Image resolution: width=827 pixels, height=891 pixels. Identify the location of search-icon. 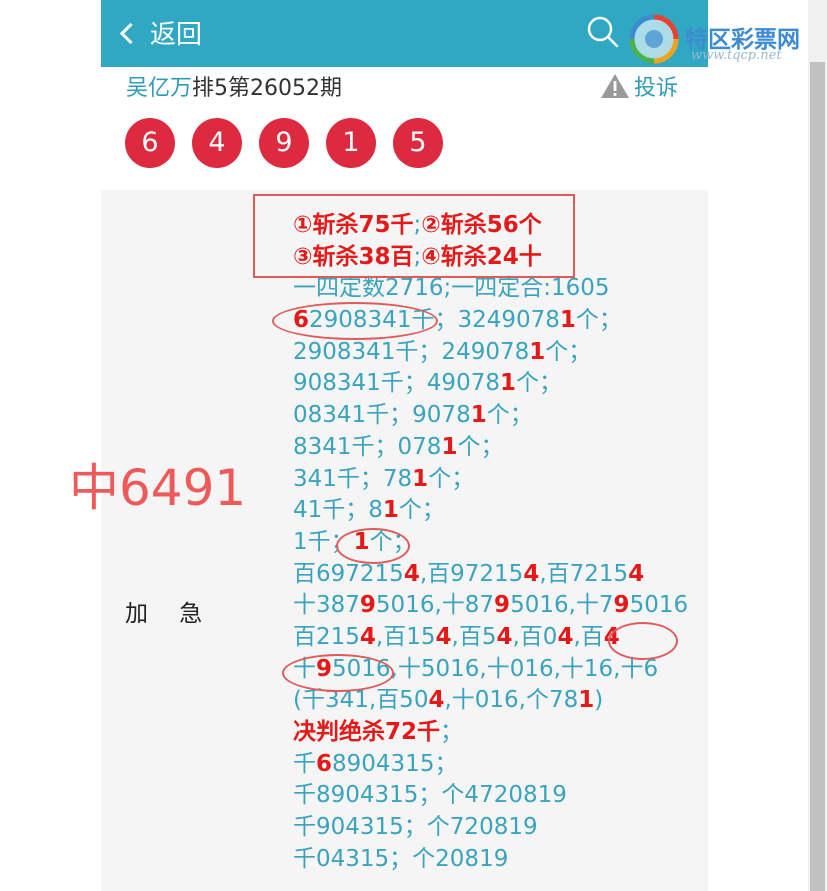
(603, 32).